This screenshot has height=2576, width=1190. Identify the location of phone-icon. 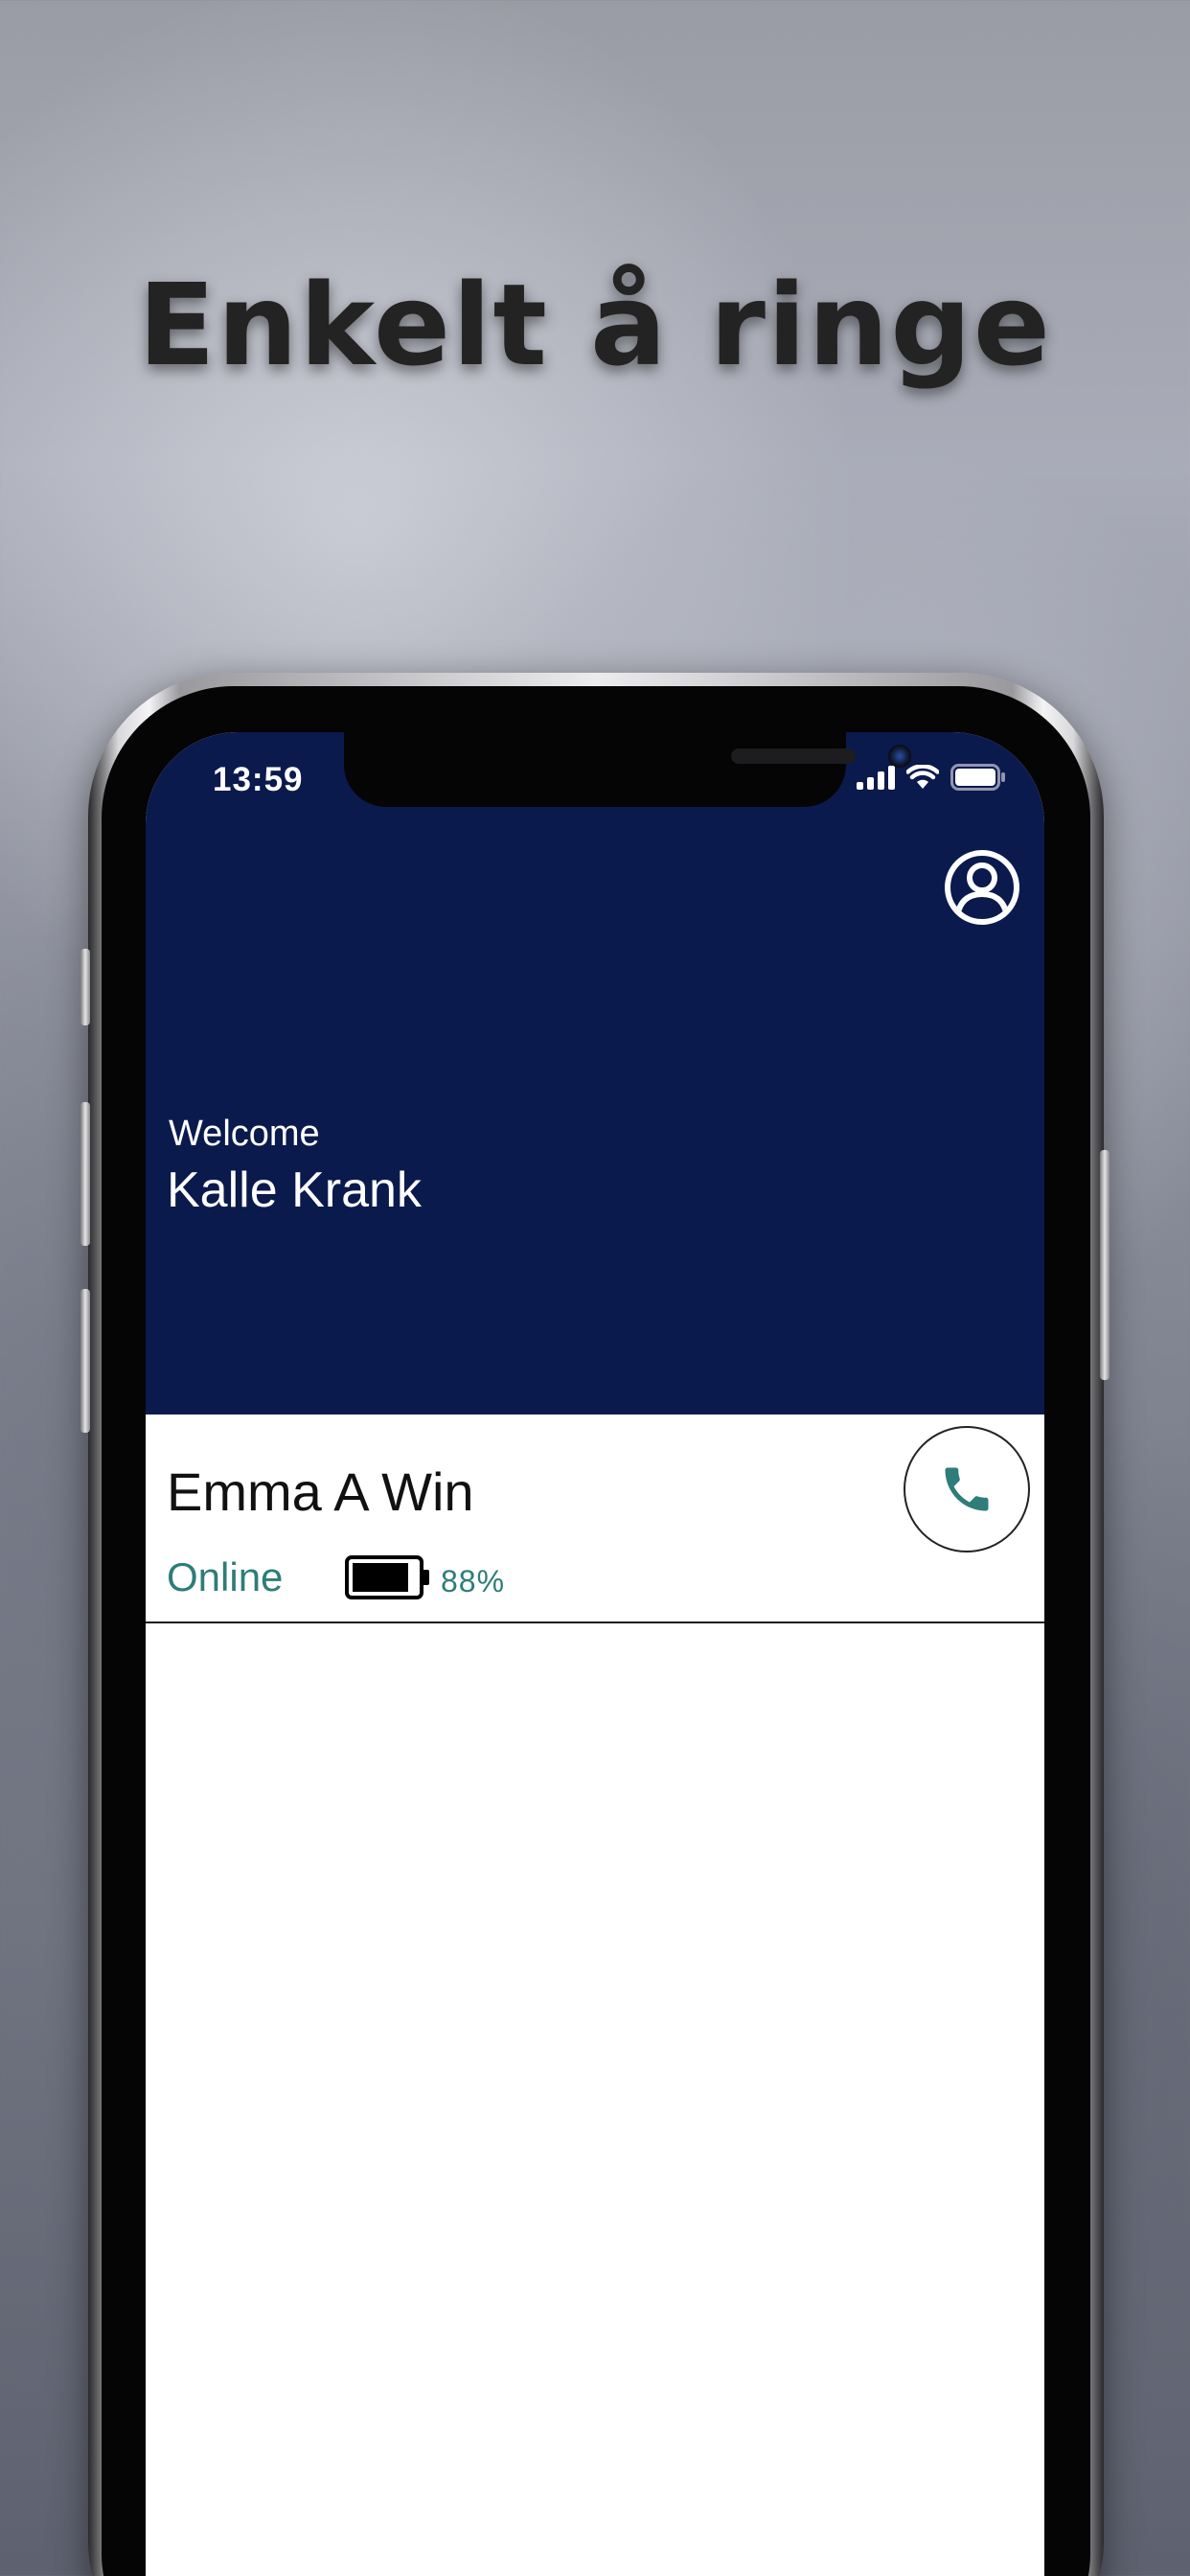
(967, 1489).